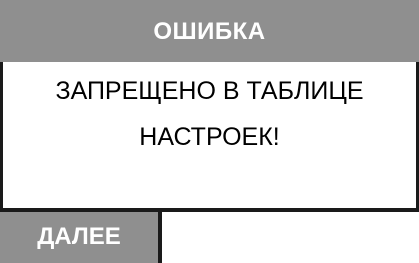 The image size is (419, 263). What do you see at coordinates (81, 235) in the screenshot?
I see `next-button: ДАЛЕЕ` at bounding box center [81, 235].